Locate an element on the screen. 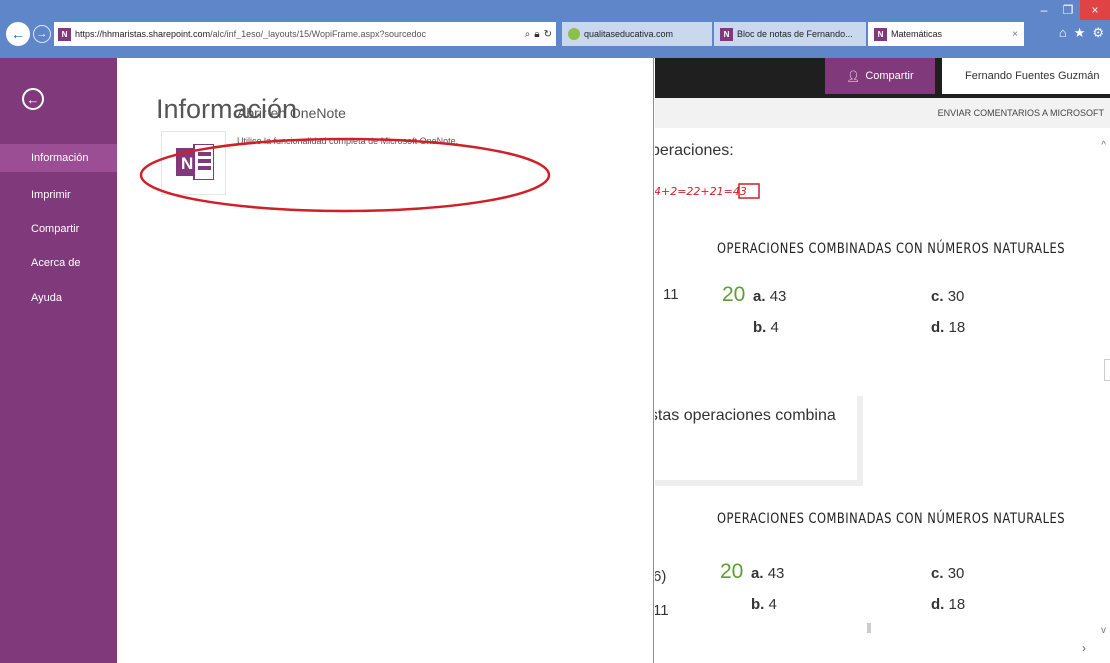  settings-gear-icon: ⚙ is located at coordinates (1098, 33).